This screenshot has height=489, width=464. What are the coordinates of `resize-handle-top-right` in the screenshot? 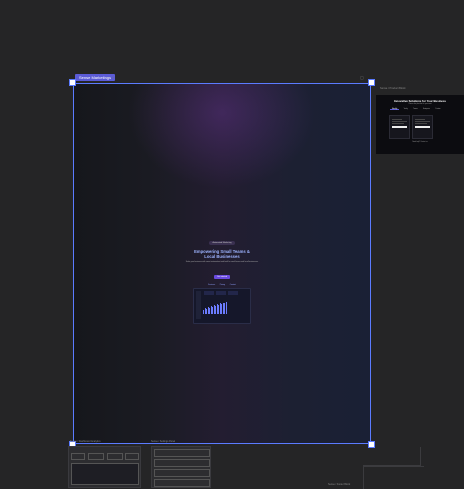 It's located at (371, 82).